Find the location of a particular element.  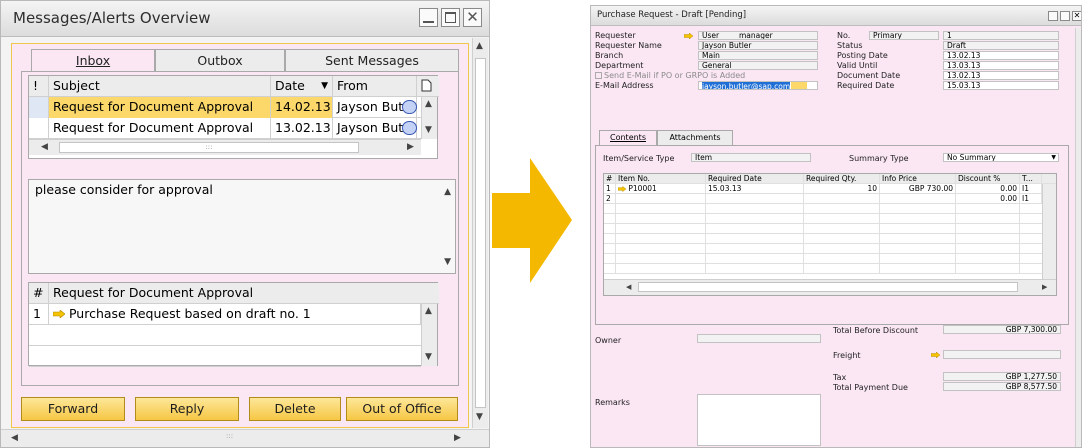

freight-field is located at coordinates (1002, 354).